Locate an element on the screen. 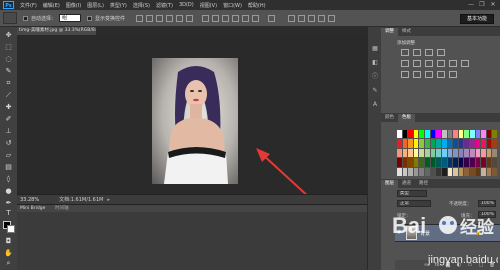  maximize-button: ❐ is located at coordinates (482, 5).